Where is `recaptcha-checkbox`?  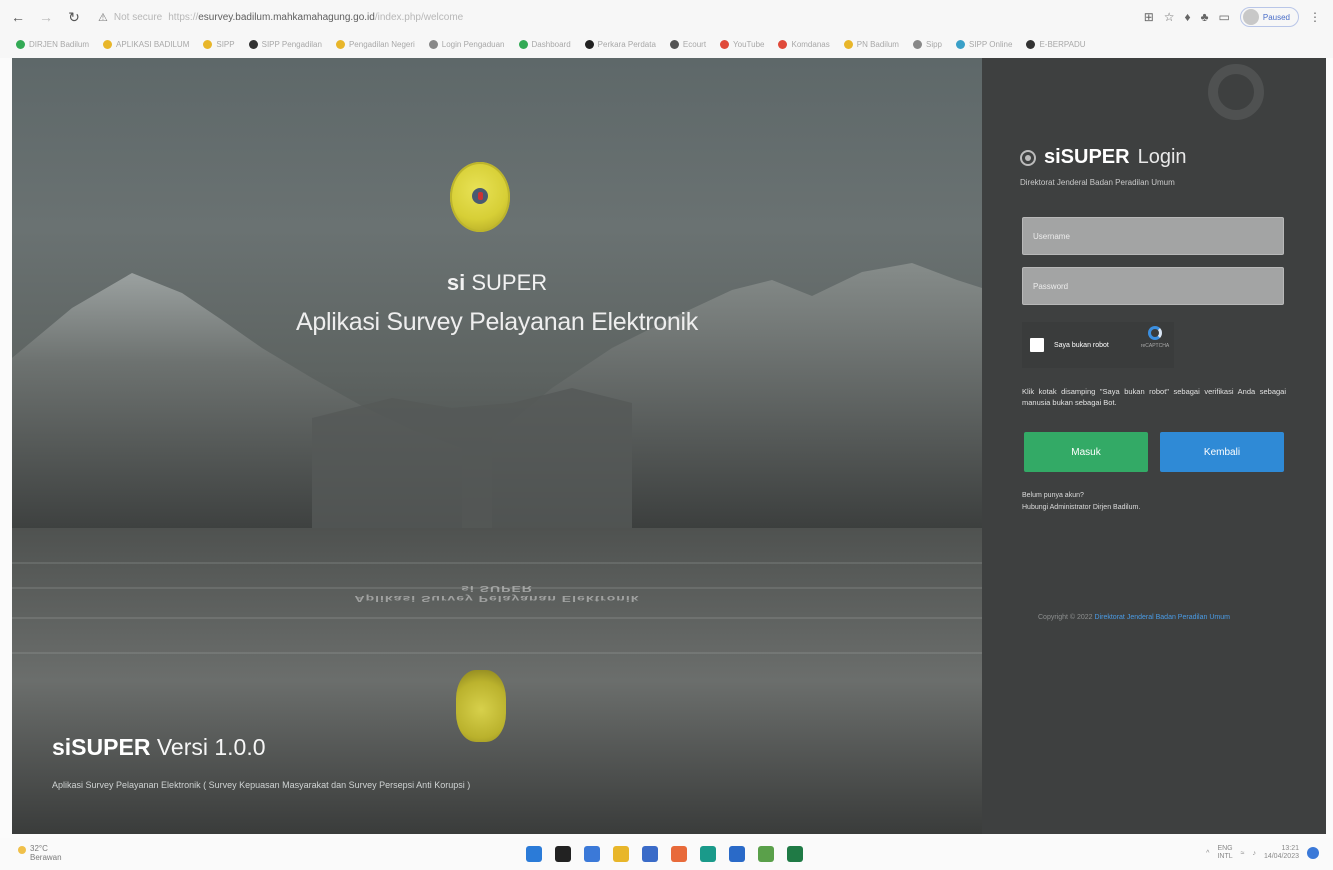 recaptcha-checkbox is located at coordinates (1037, 345).